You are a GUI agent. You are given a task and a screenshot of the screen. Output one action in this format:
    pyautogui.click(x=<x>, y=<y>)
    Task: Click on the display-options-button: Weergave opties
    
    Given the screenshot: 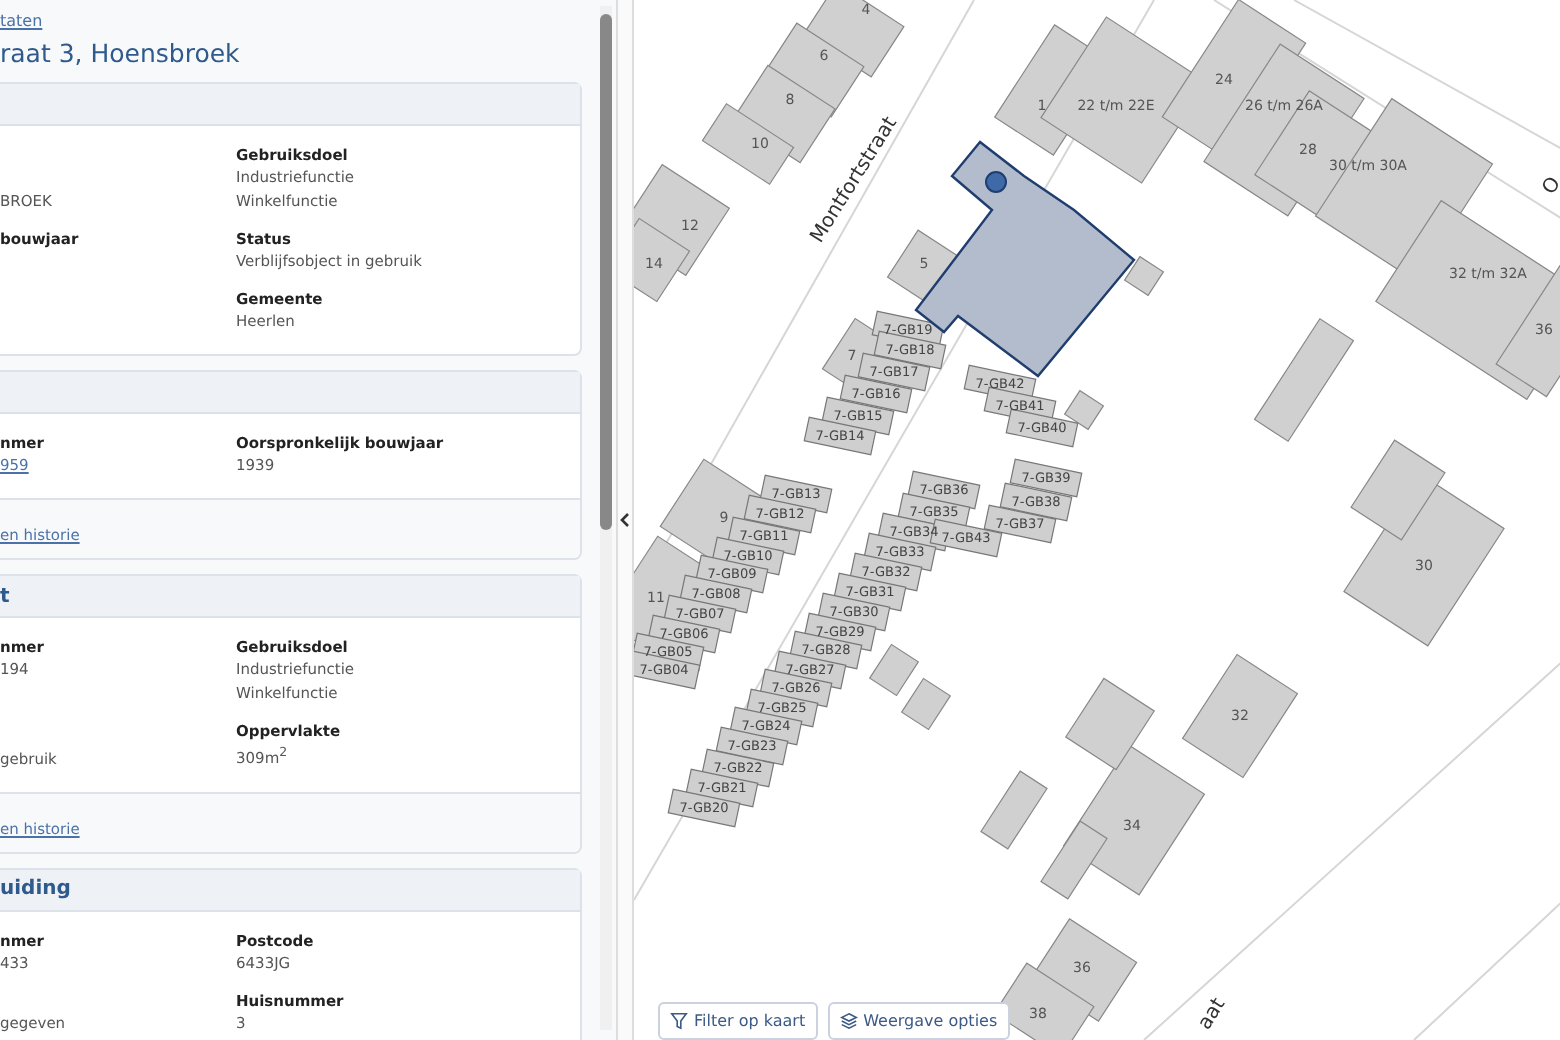 What is the action you would take?
    pyautogui.click(x=918, y=1021)
    